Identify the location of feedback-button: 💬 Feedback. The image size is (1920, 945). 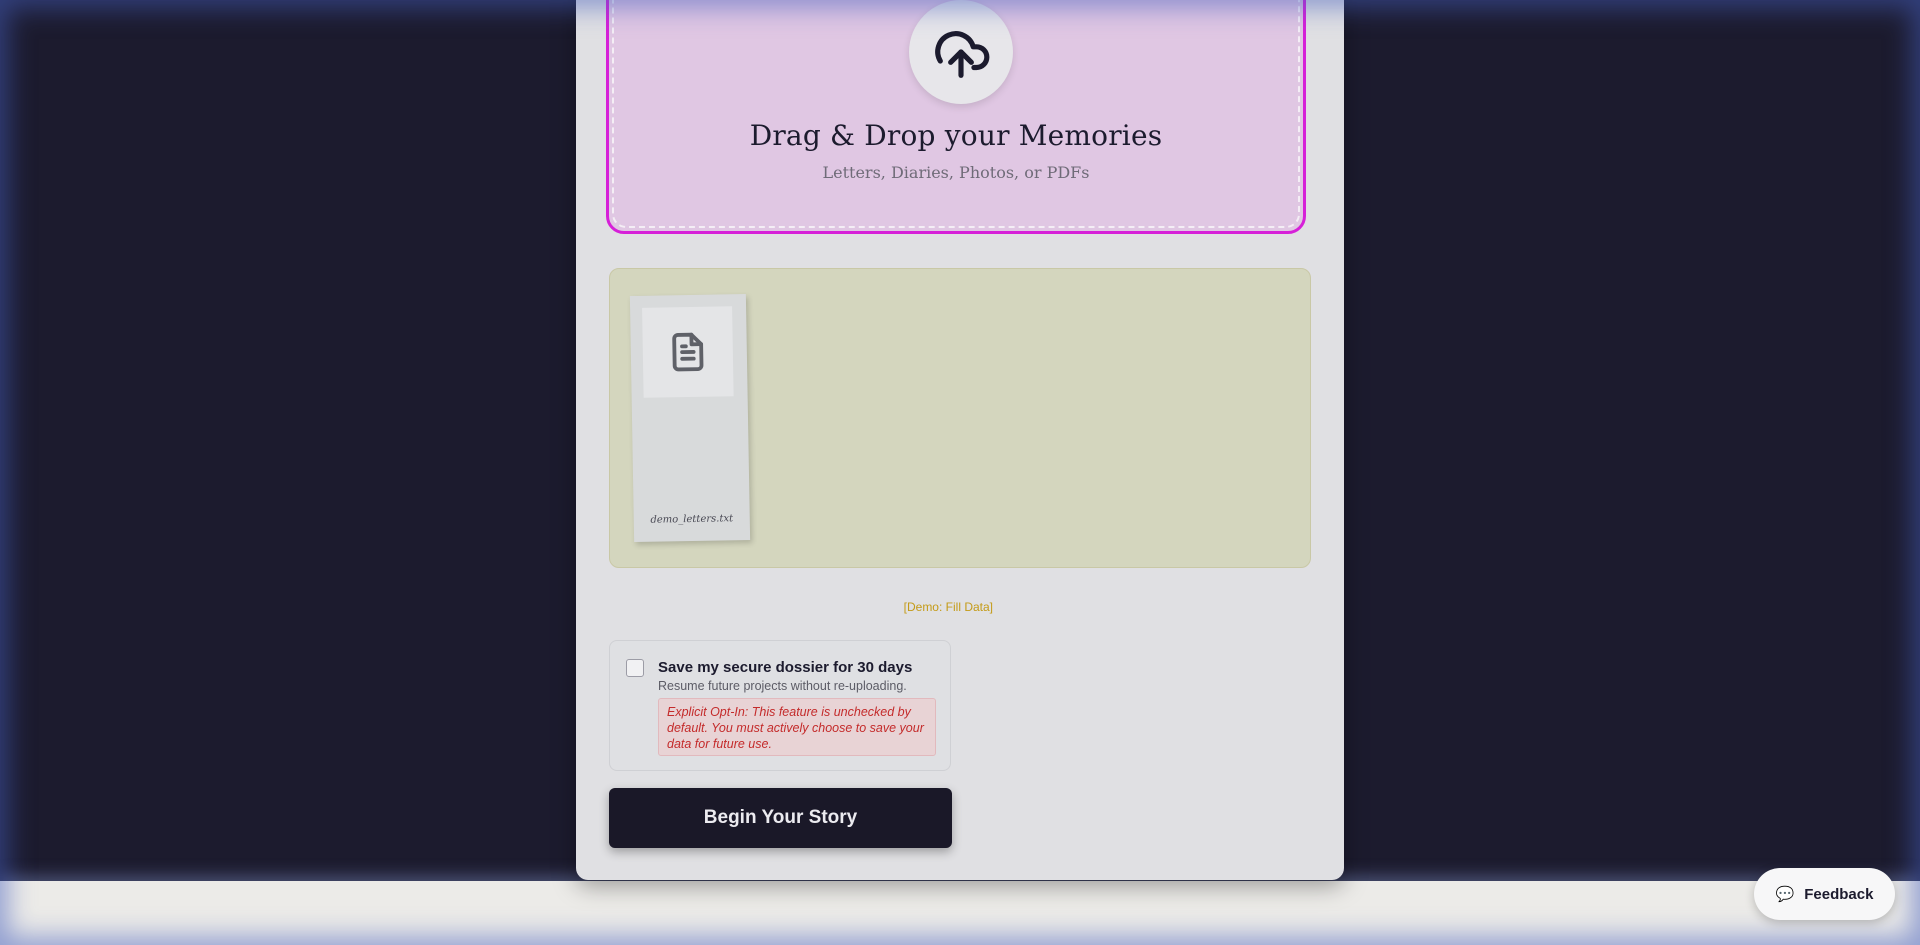
(1824, 894).